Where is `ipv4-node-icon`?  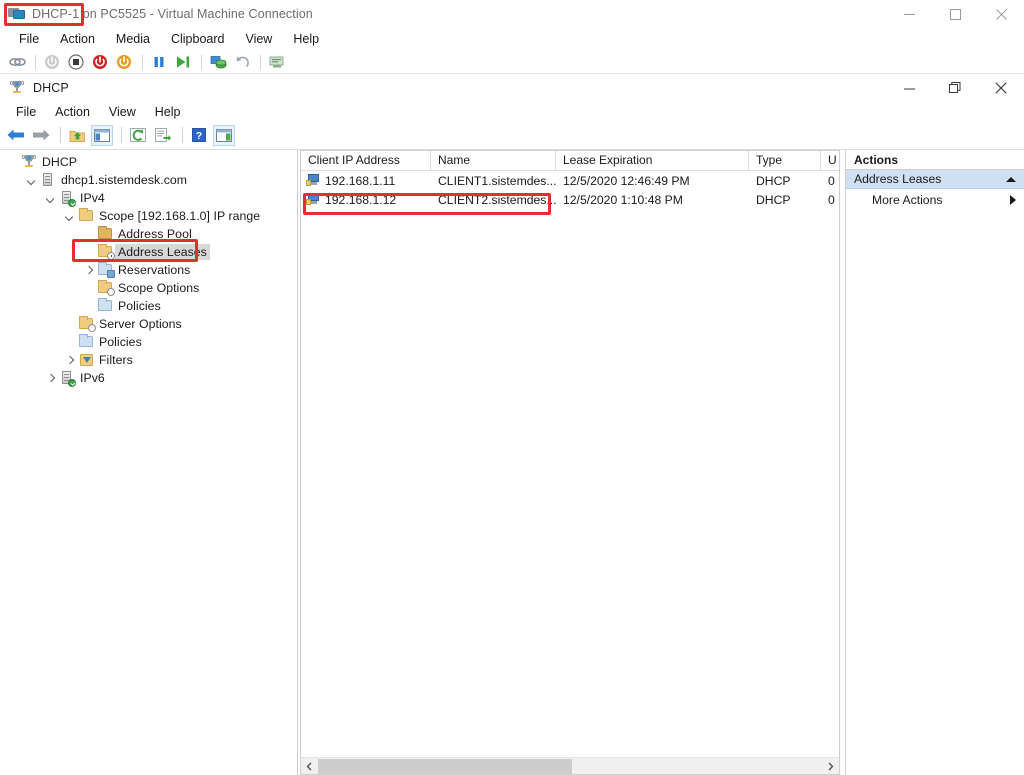 ipv4-node-icon is located at coordinates (67, 198).